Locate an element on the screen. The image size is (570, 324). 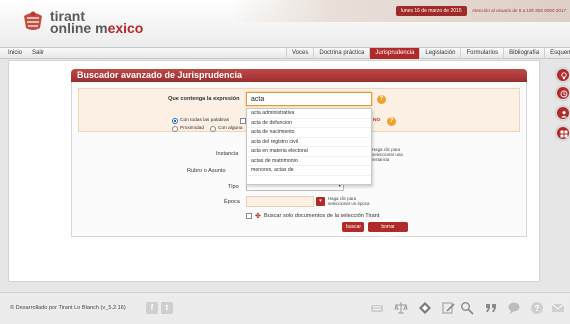
help-icon: ? is located at coordinates (537, 308).